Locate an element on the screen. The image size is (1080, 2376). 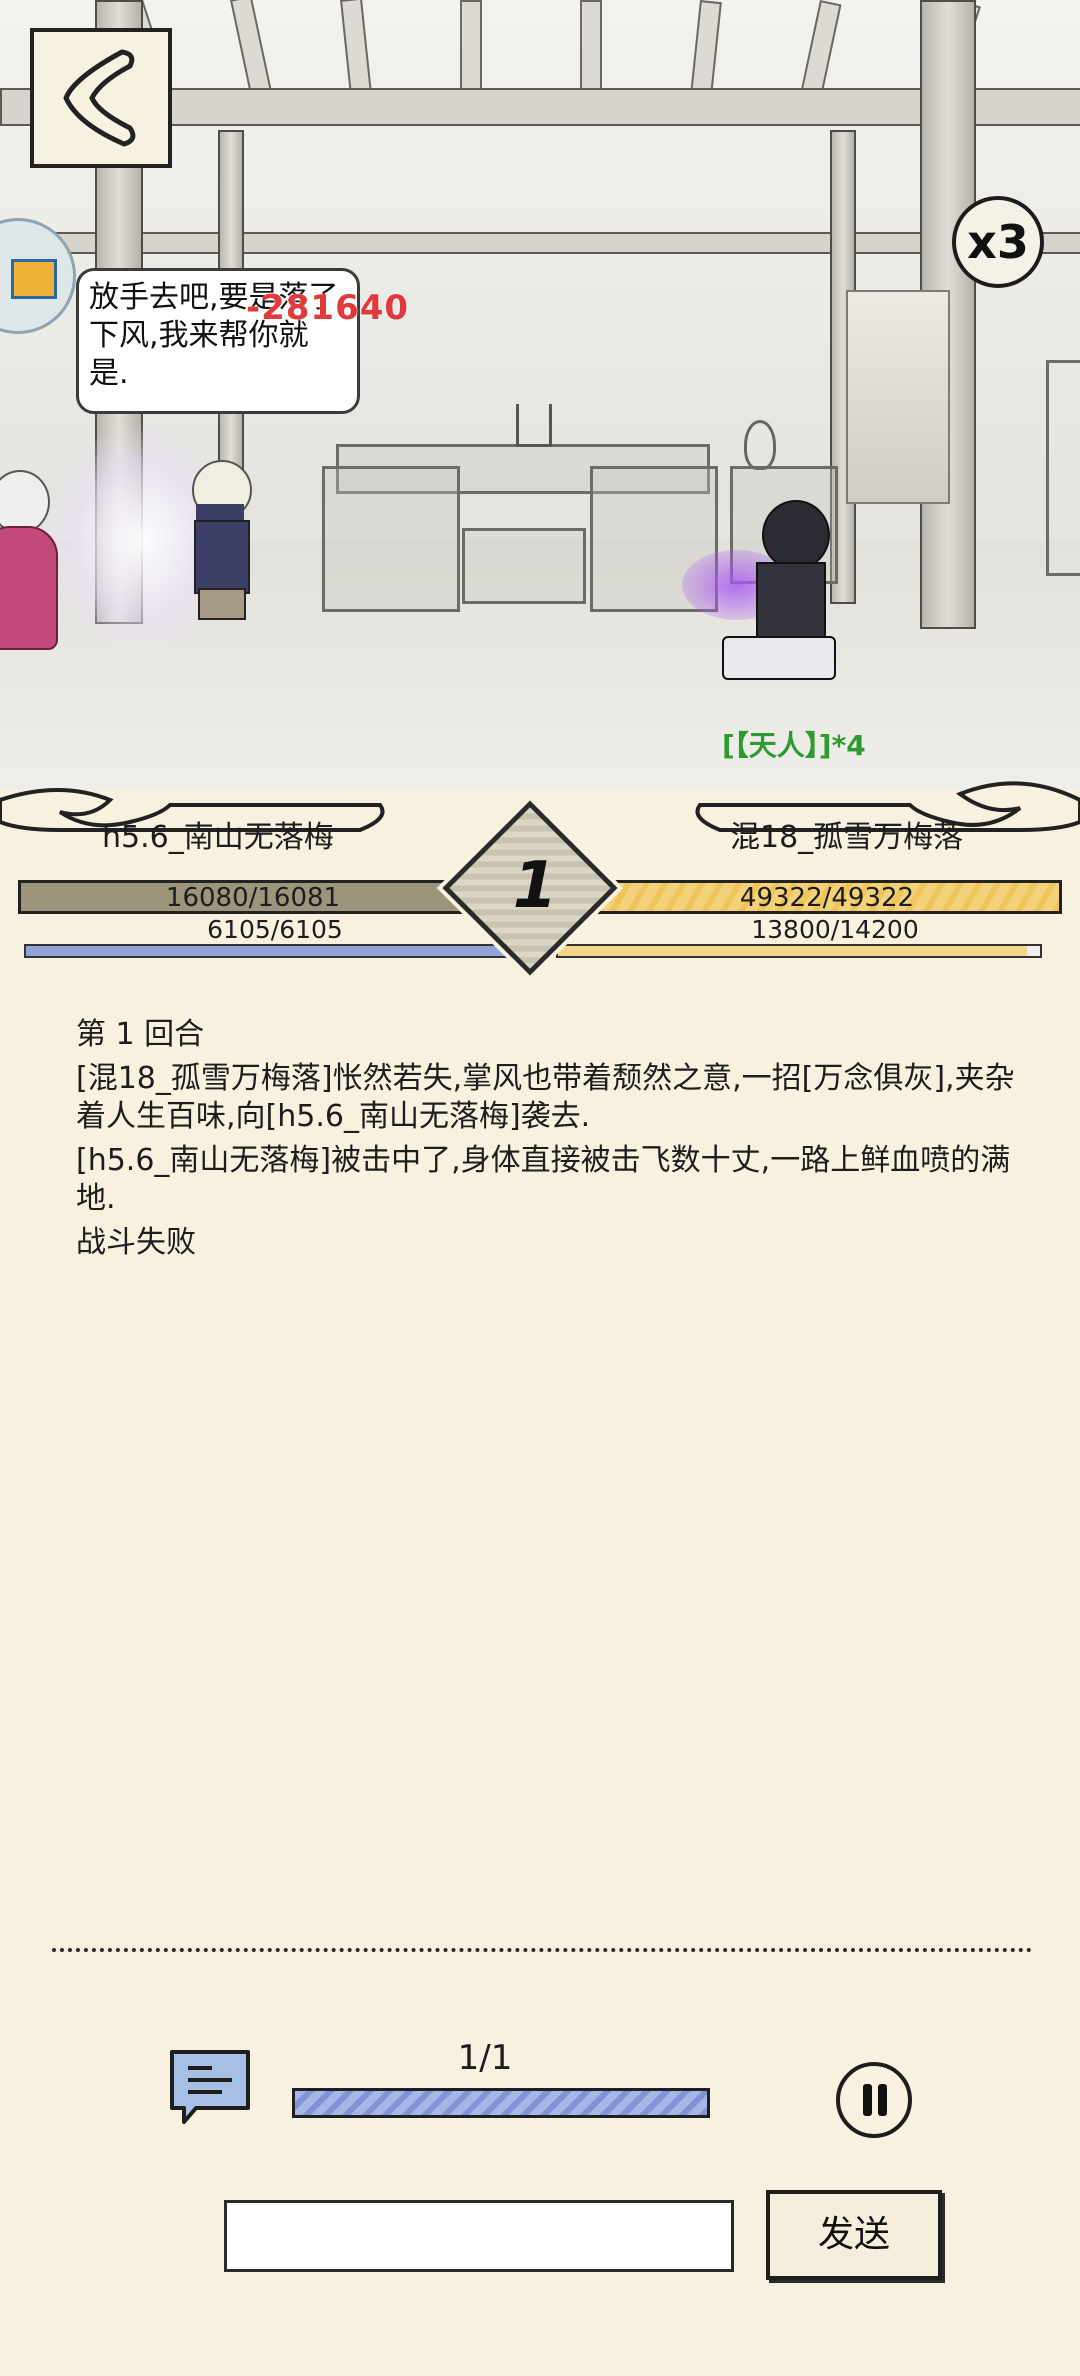
message-input is located at coordinates (479, 2236).